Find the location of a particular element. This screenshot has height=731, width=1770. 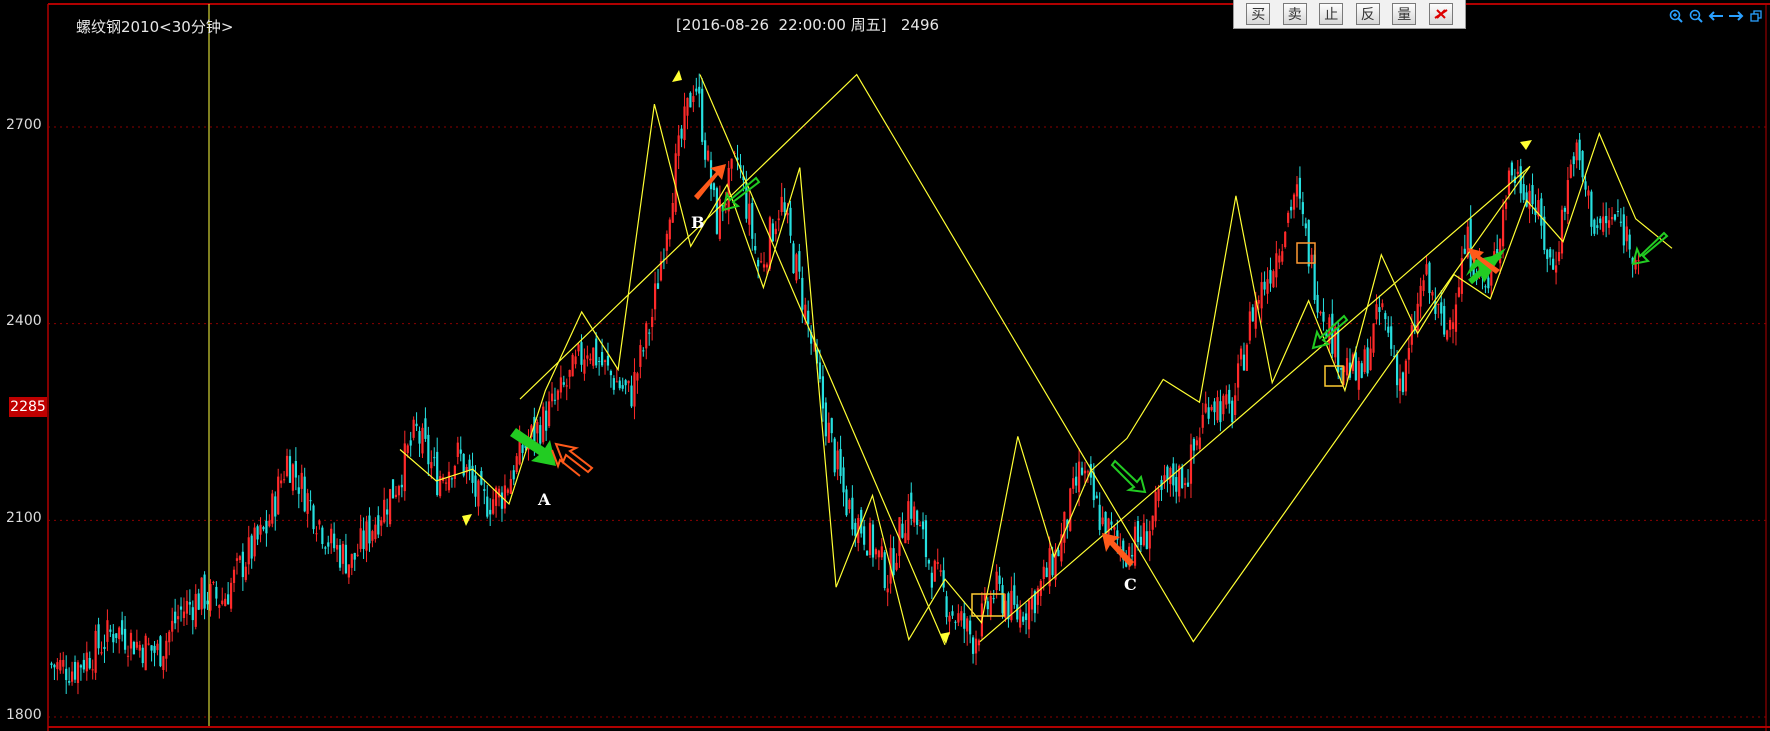

zoom-out-icon is located at coordinates (1696, 16).